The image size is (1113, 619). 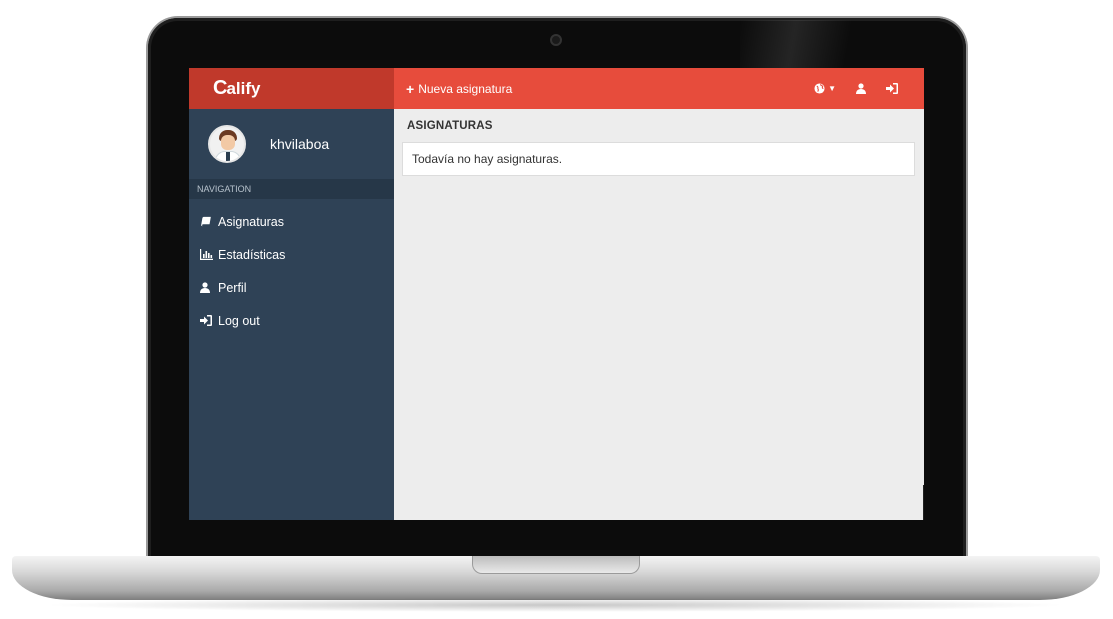 I want to click on new-asignatura-button: + Nueva asignatura, so click(x=459, y=89).